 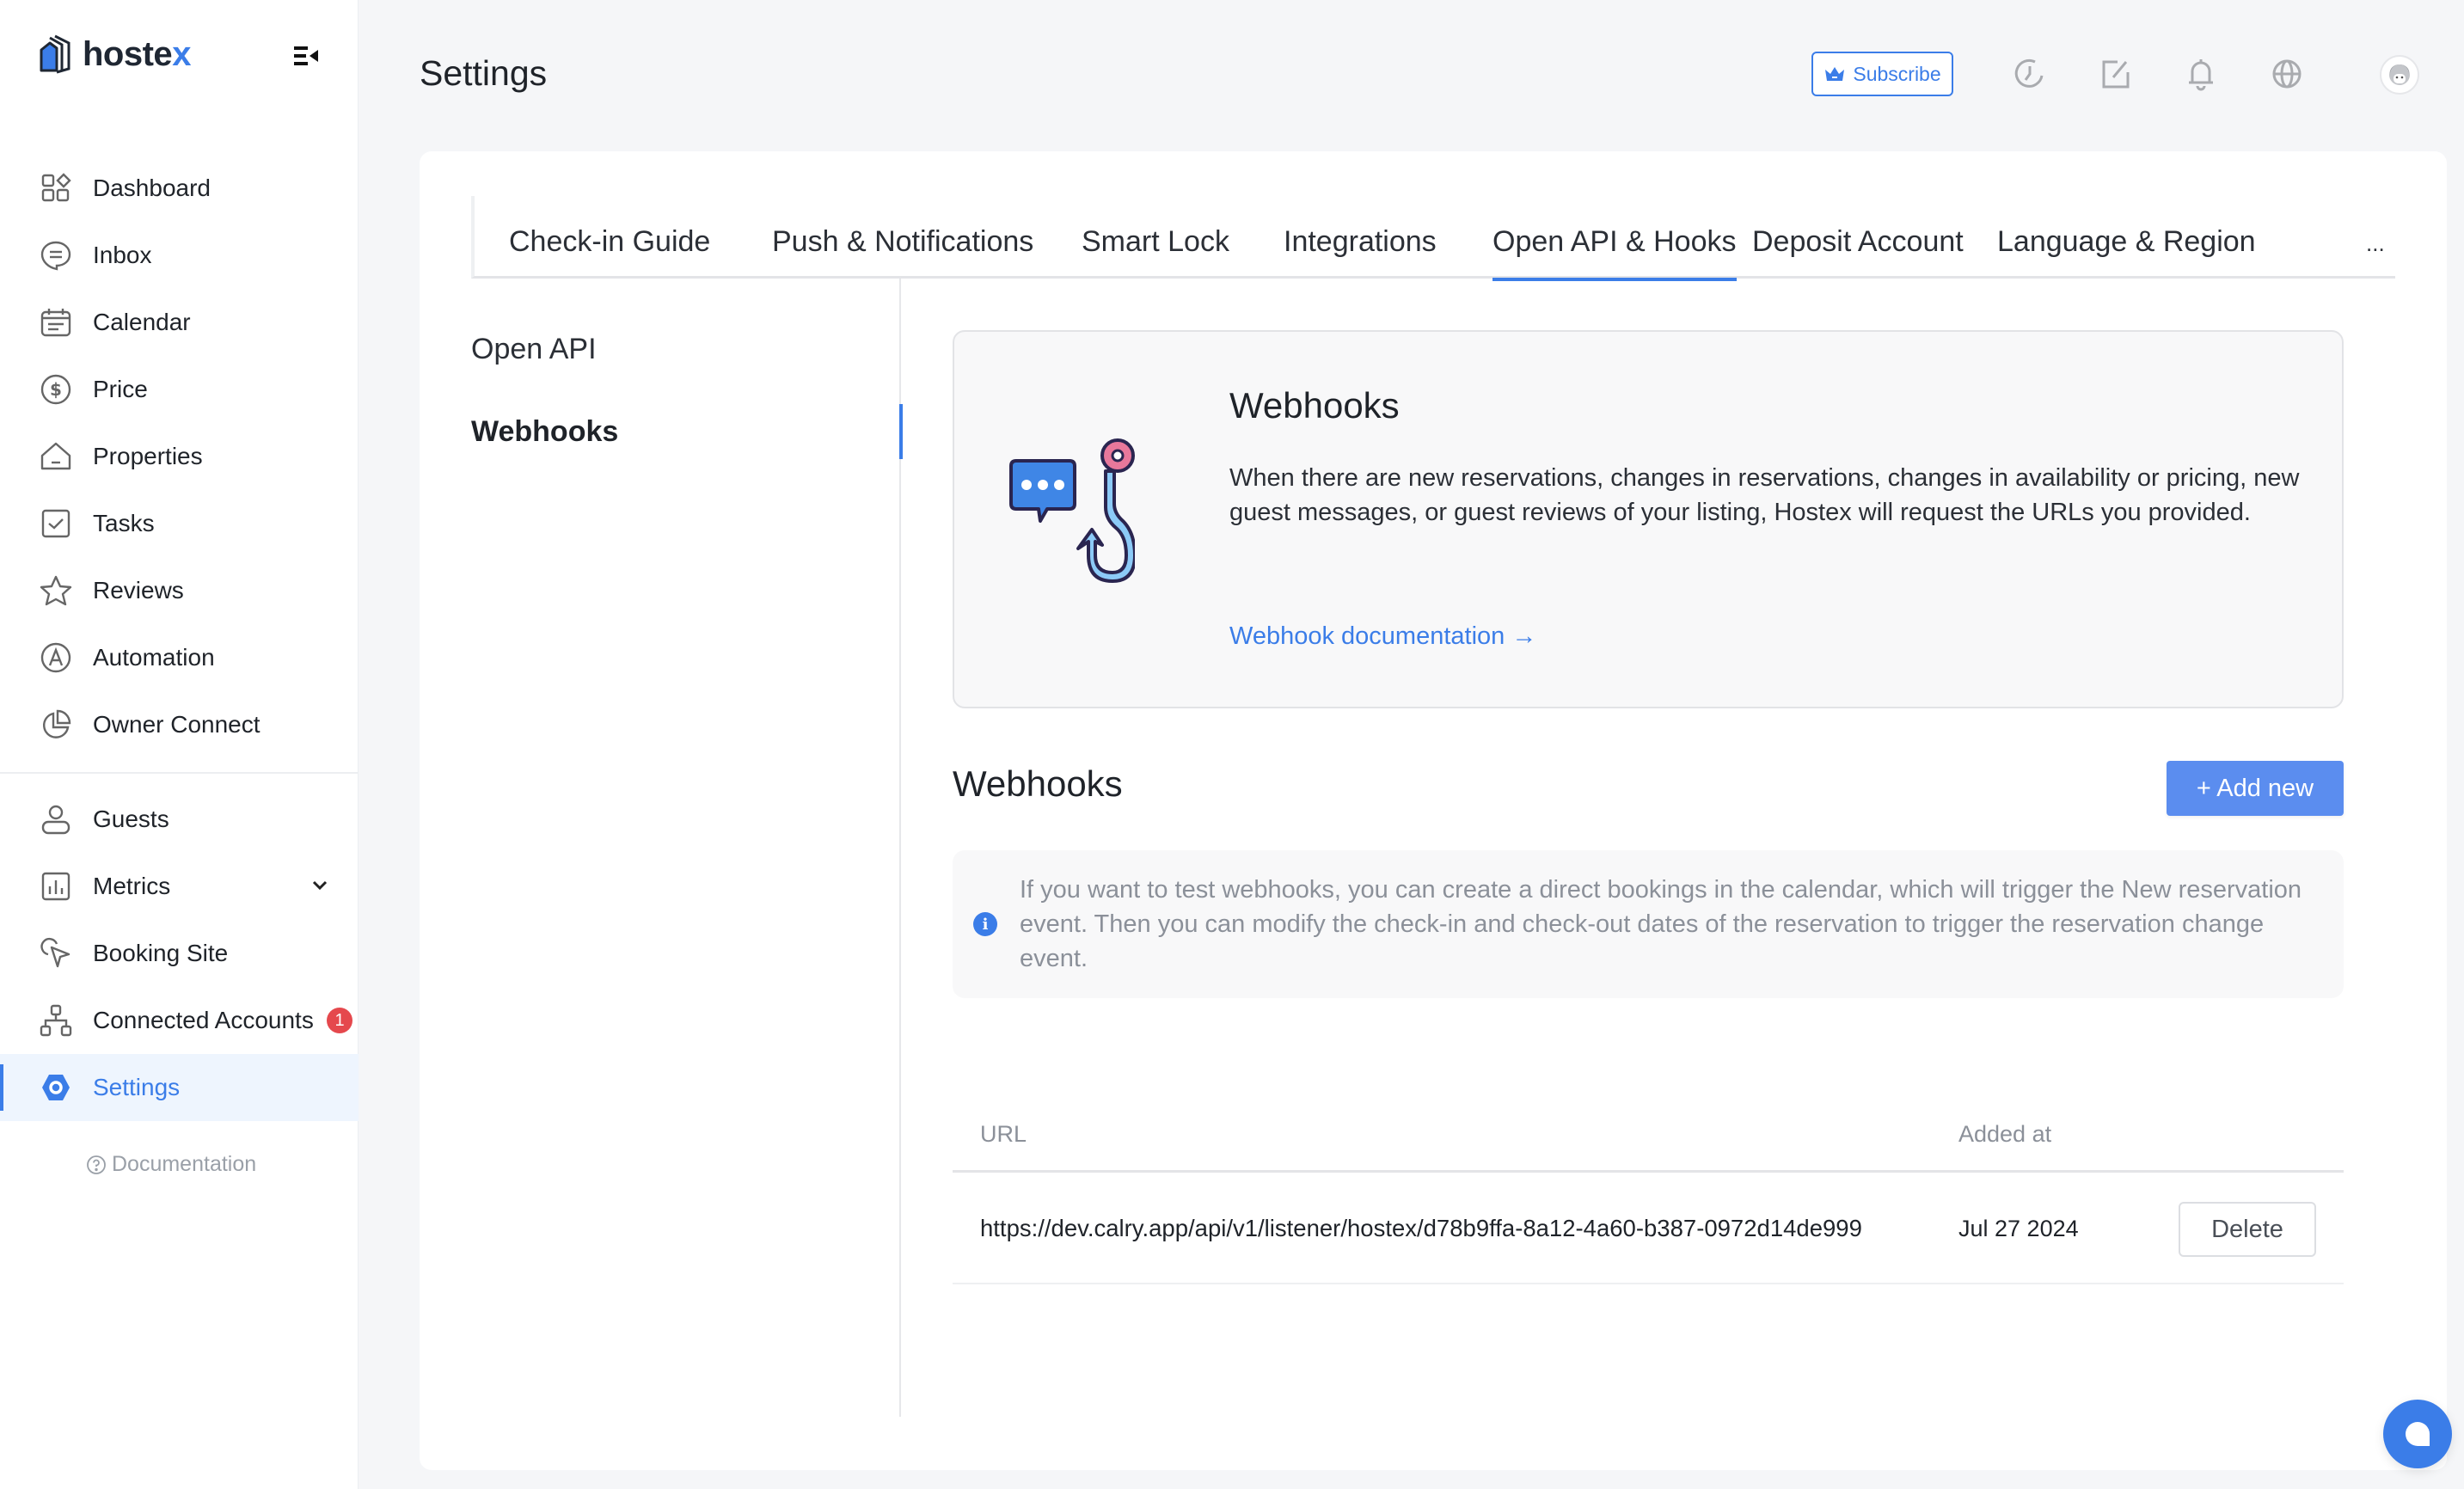 I want to click on check-square-icon, so click(x=56, y=523).